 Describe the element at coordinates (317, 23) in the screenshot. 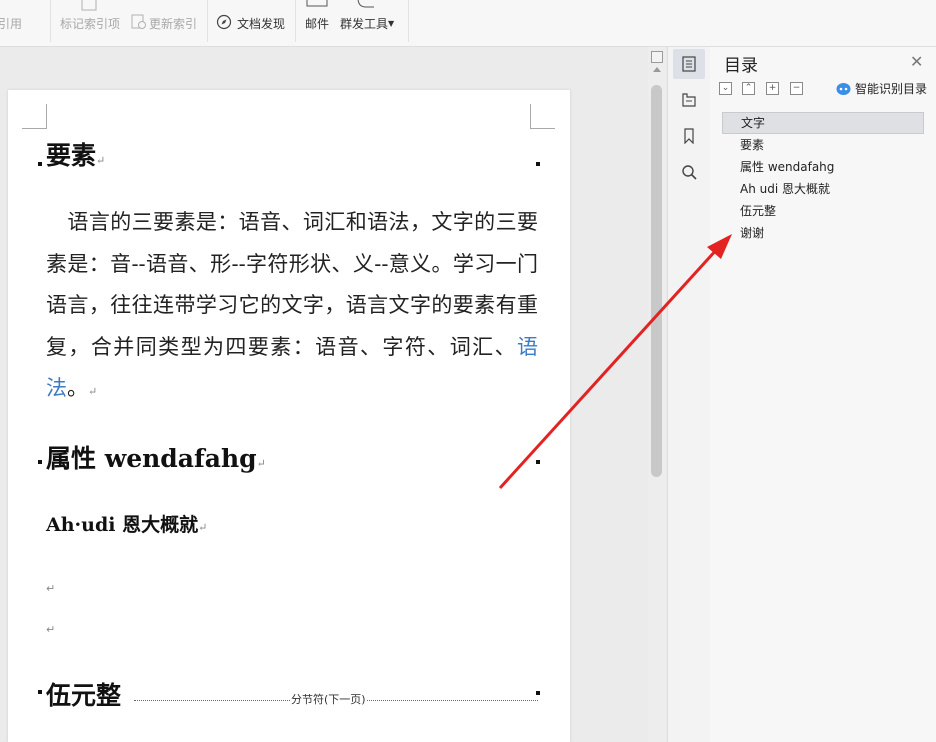

I see `mail-button: 邮件` at that location.